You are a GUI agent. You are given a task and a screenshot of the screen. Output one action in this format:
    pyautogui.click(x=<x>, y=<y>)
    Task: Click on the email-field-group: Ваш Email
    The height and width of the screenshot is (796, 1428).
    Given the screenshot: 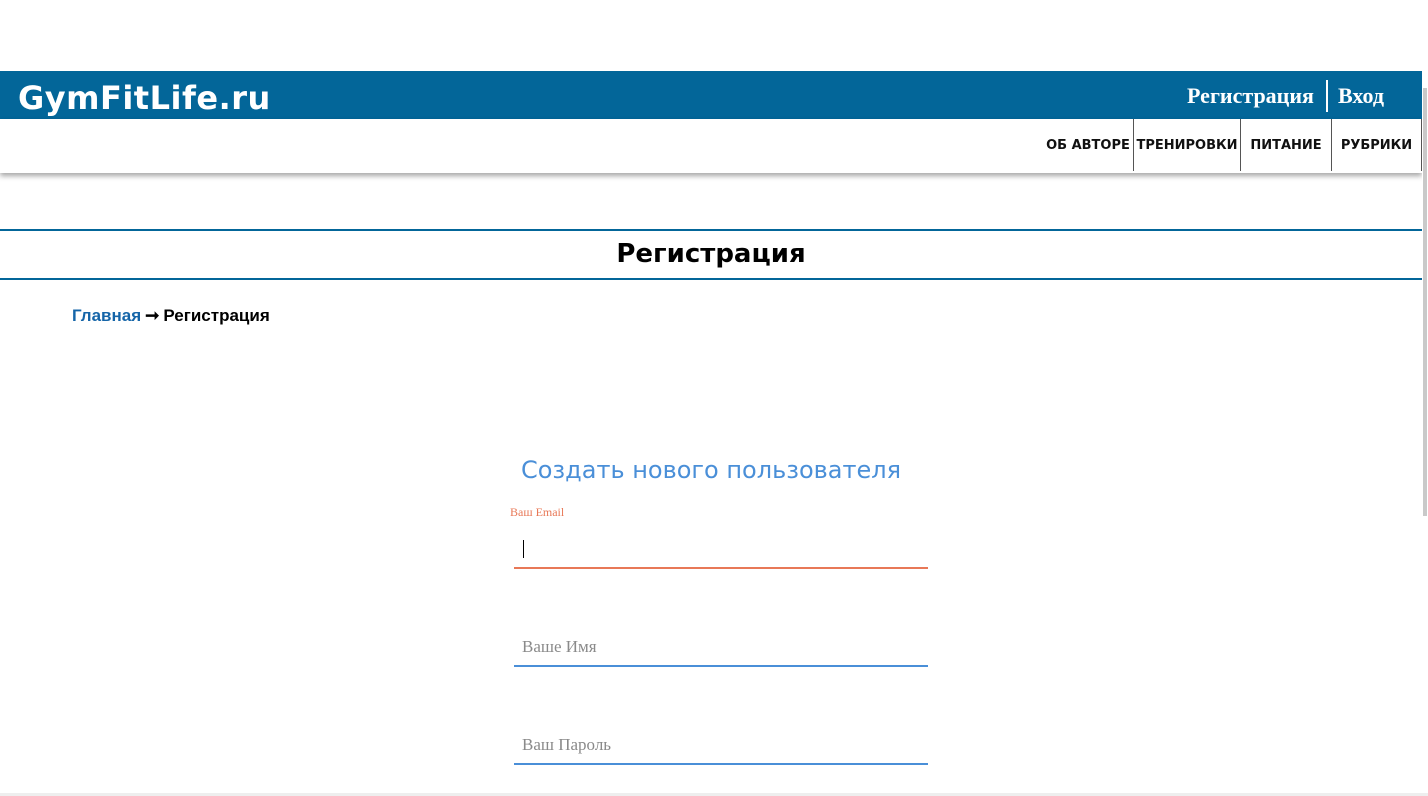 What is the action you would take?
    pyautogui.click(x=719, y=538)
    